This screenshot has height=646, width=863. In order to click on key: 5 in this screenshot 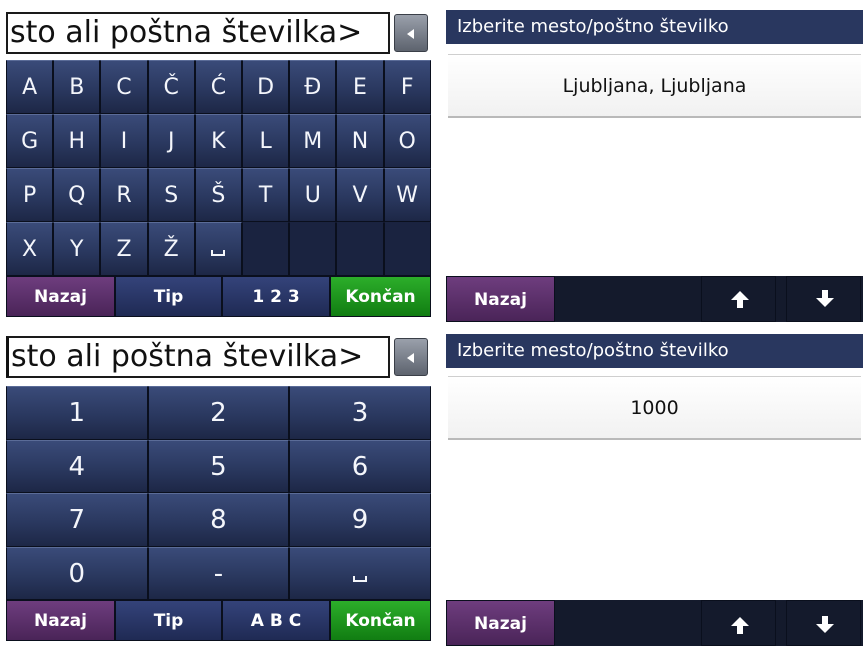, I will do `click(218, 466)`.